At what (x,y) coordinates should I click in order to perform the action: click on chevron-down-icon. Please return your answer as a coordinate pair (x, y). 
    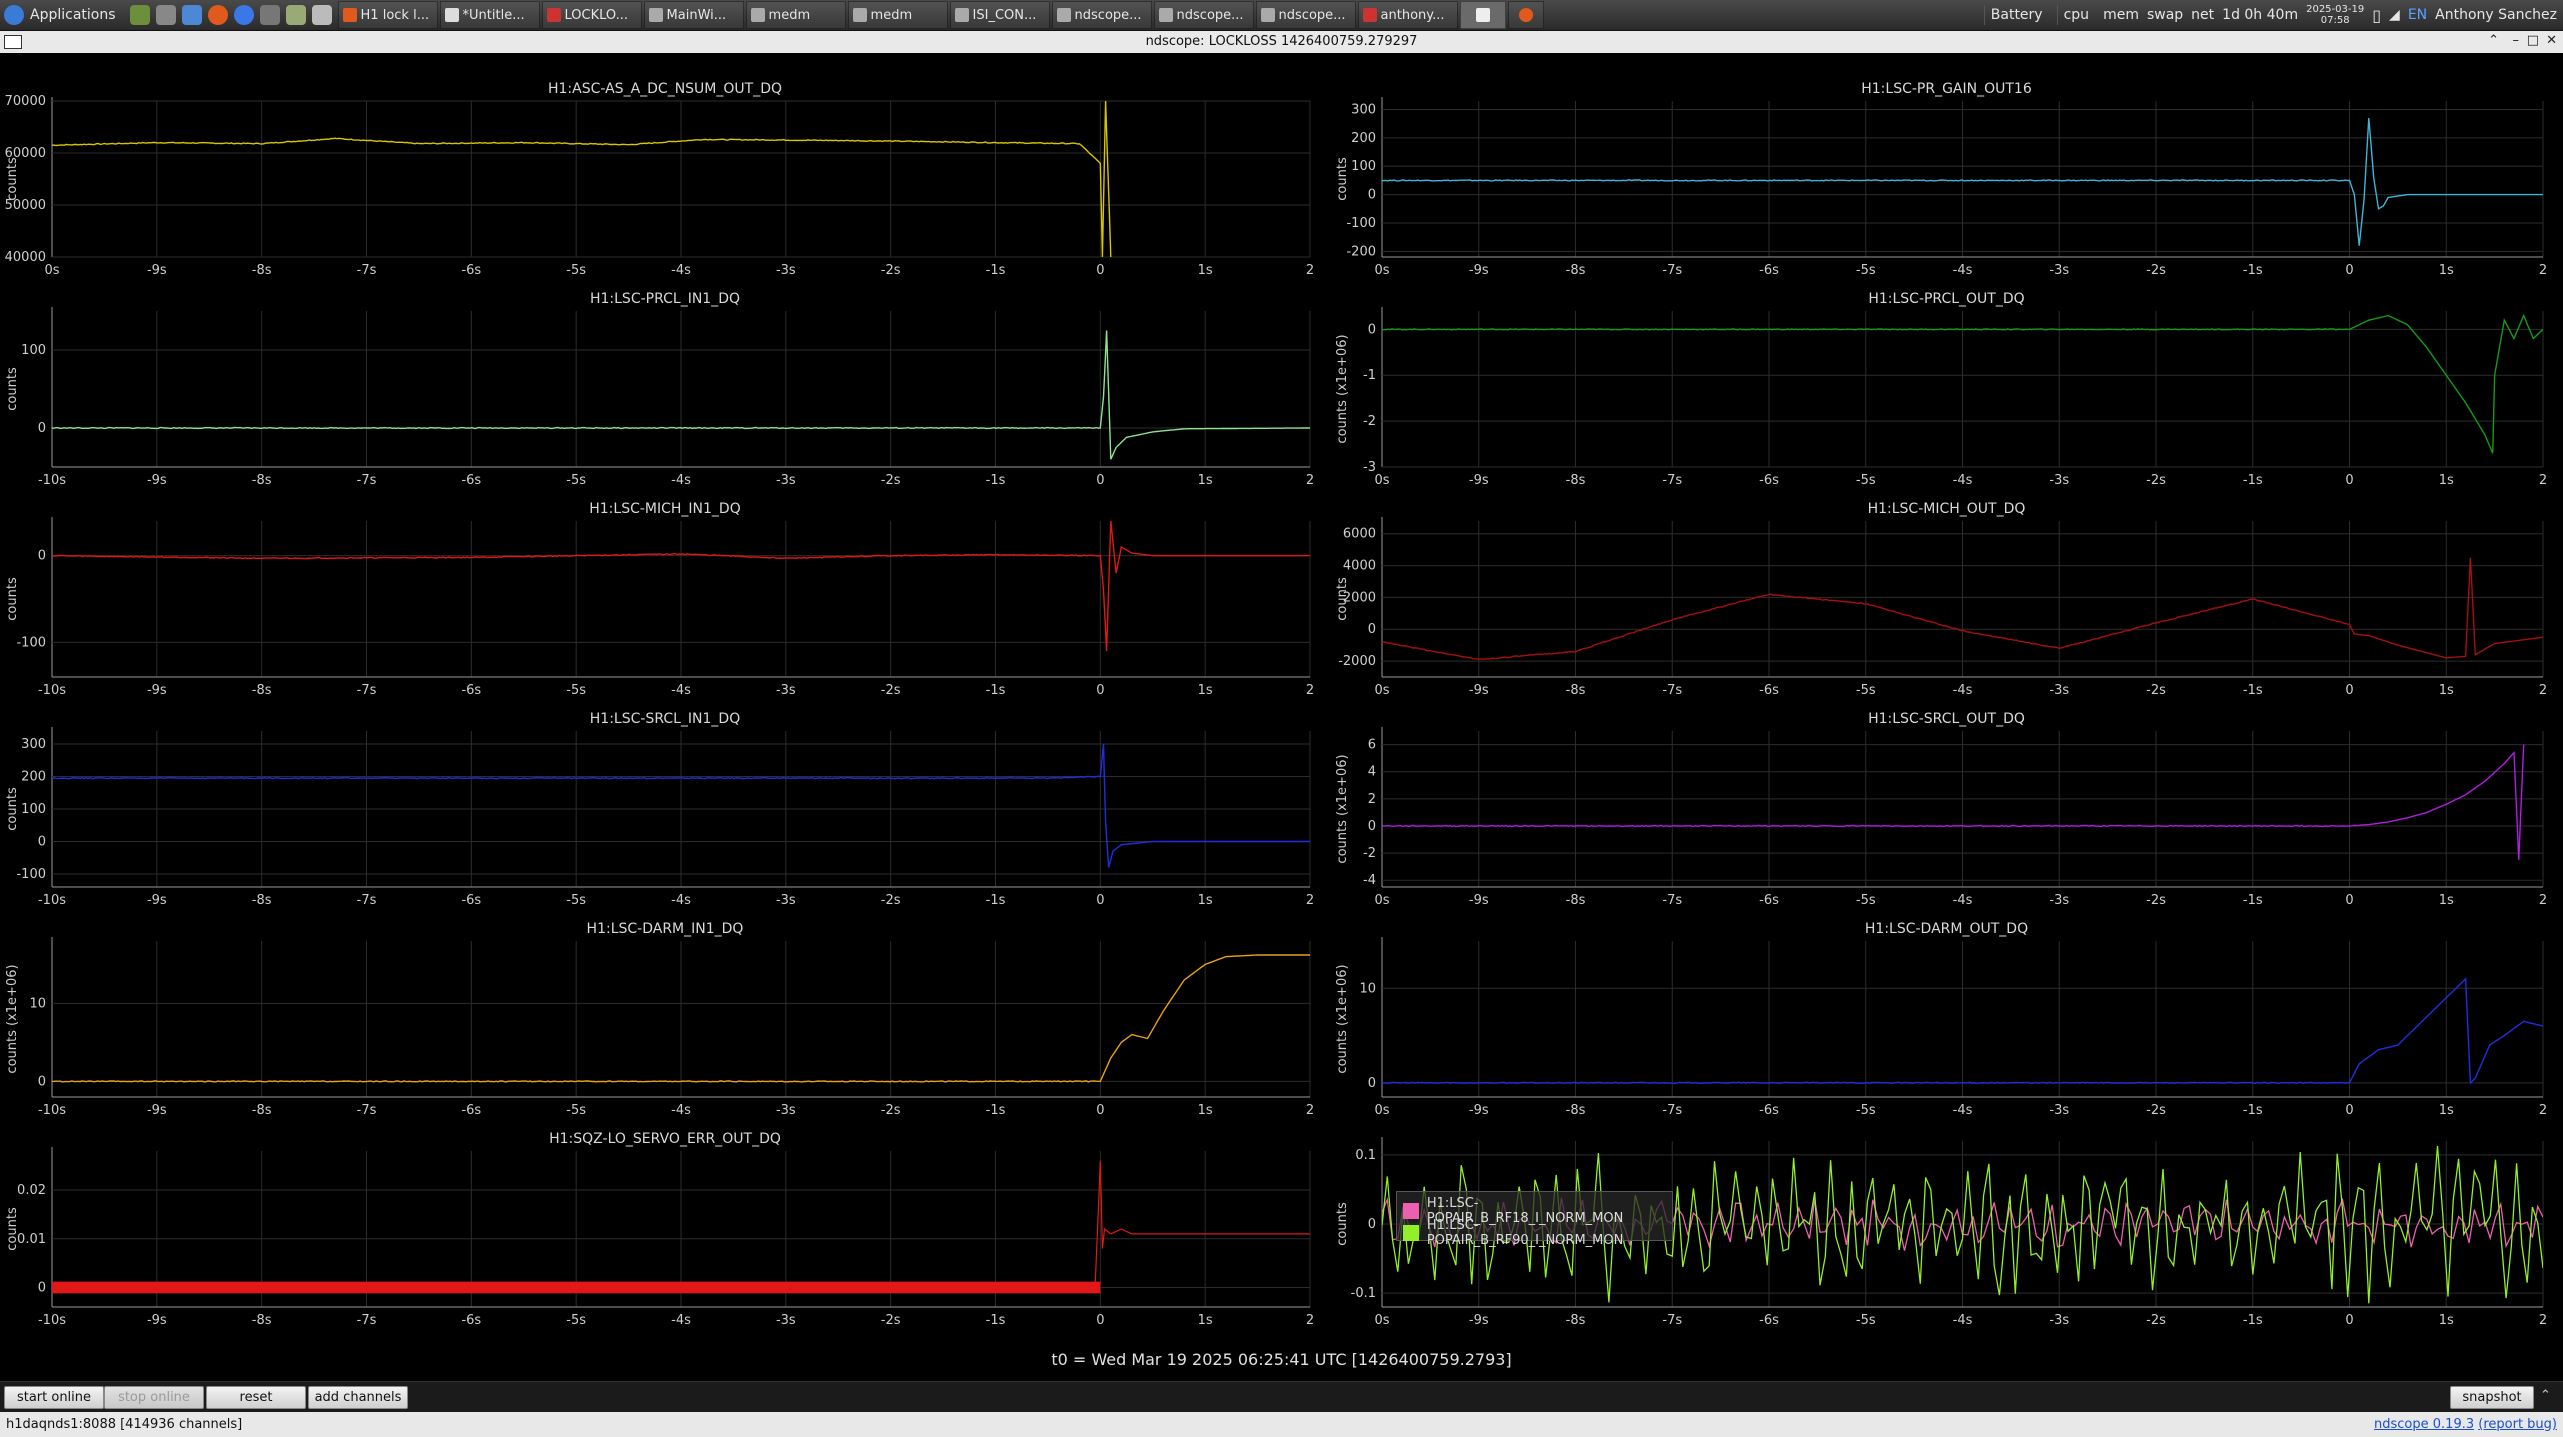
    Looking at the image, I should click on (165, 15).